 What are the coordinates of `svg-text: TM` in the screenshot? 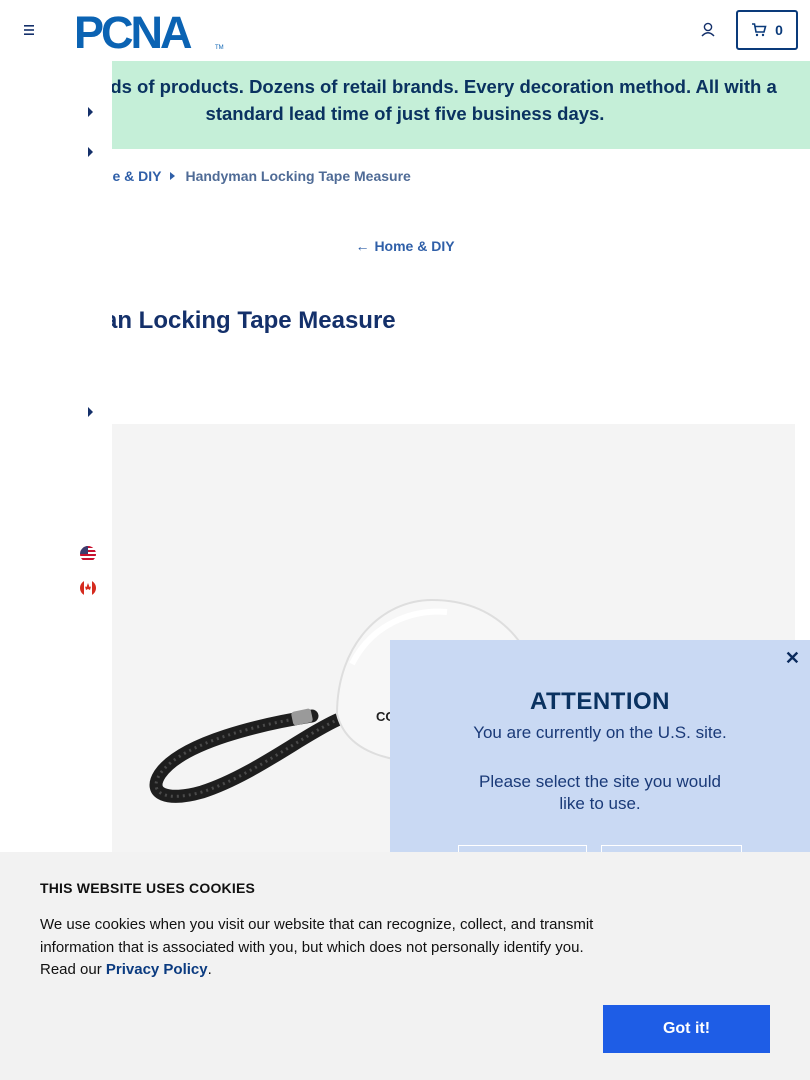 It's located at (219, 48).